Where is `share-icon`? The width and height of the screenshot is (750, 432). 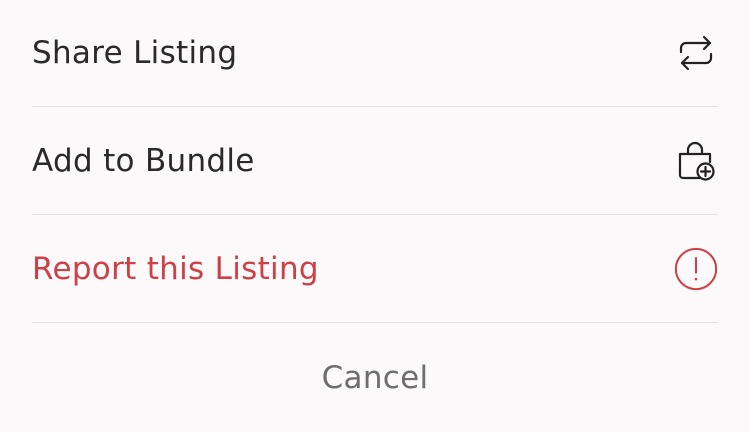
share-icon is located at coordinates (696, 53).